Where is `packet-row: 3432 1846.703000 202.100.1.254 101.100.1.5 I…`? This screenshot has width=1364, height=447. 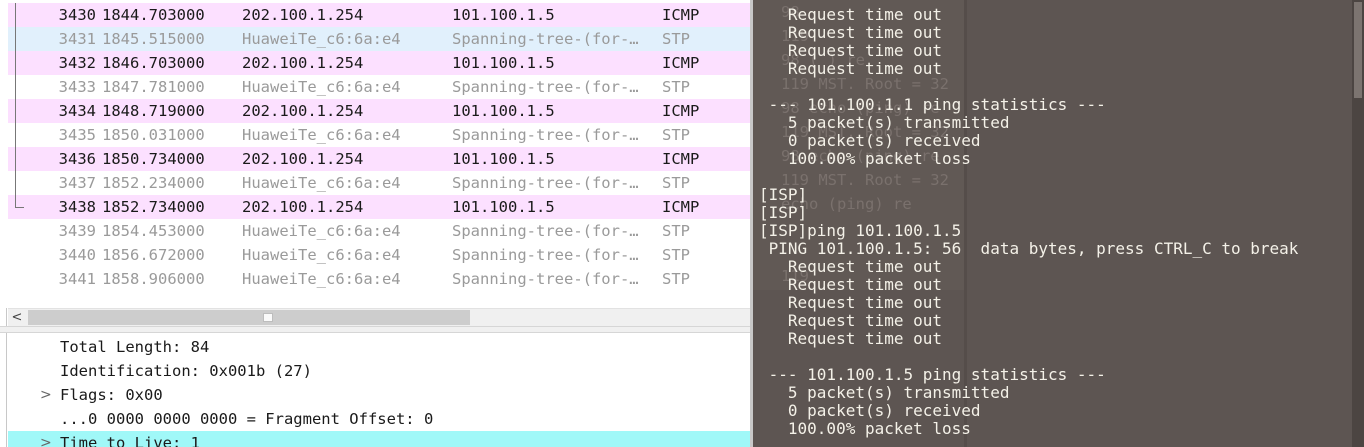
packet-row: 3432 1846.703000 202.100.1.254 101.100.1.5 I… is located at coordinates (379, 63).